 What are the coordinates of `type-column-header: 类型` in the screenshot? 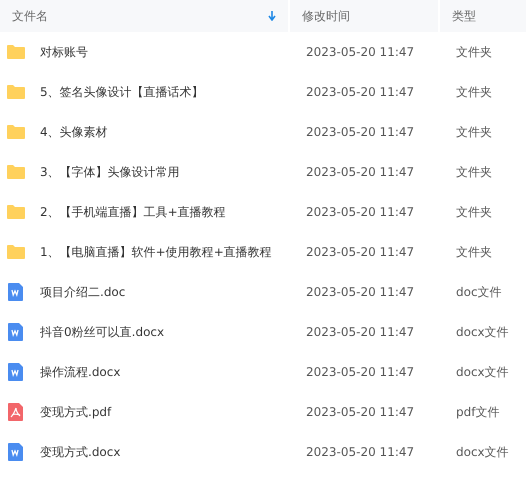 It's located at (484, 16).